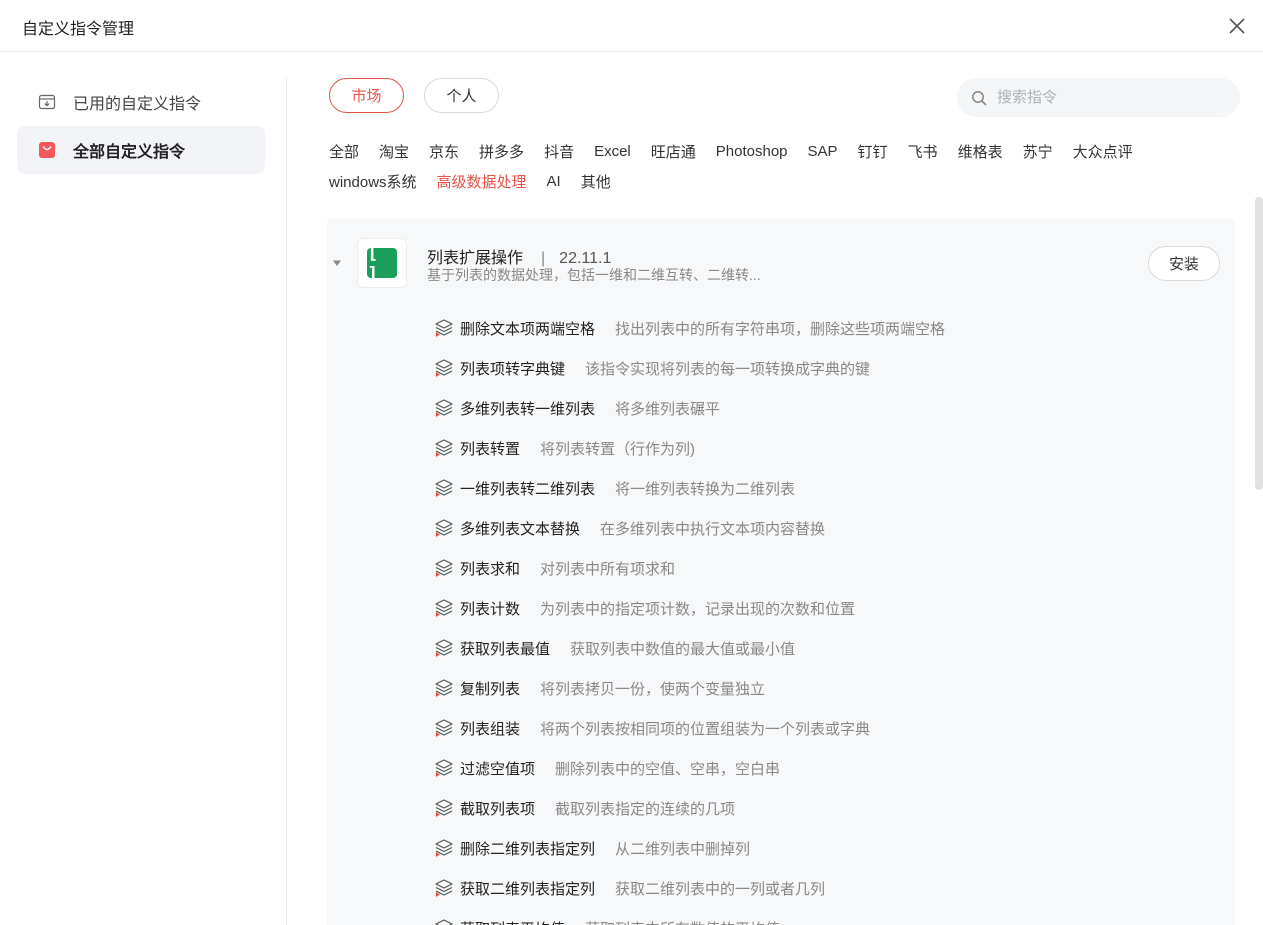 The height and width of the screenshot is (925, 1263). I want to click on category-tab: 维格表, so click(980, 151).